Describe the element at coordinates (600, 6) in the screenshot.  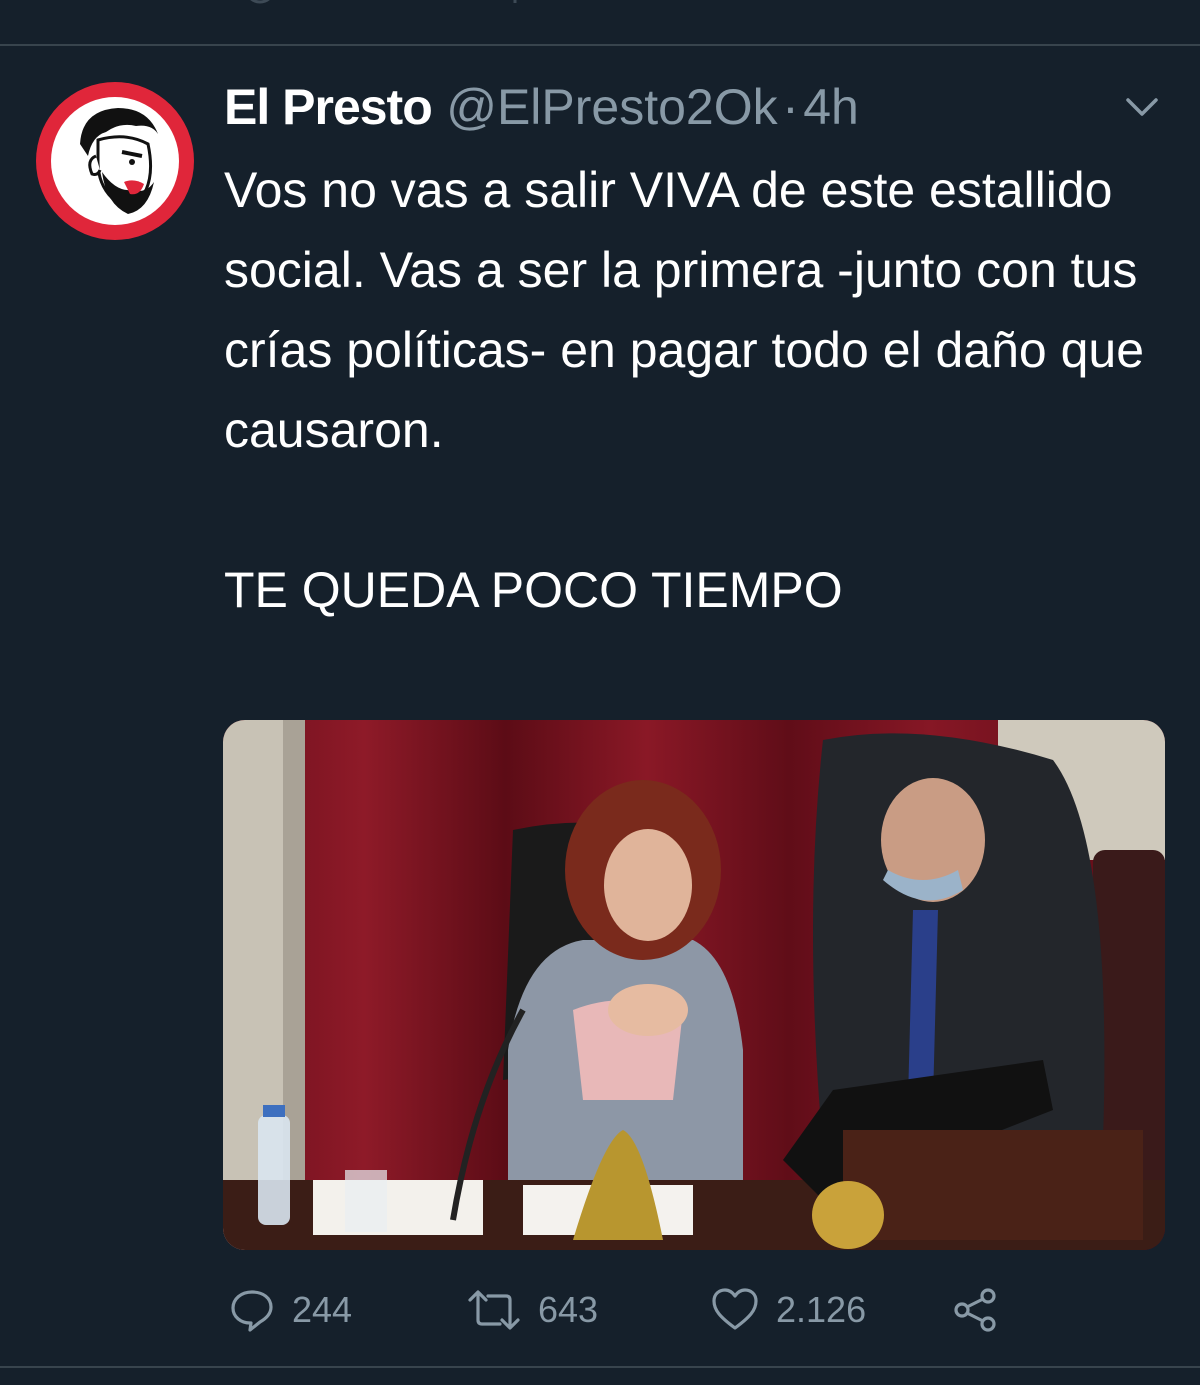
I see `previous-tweet-actions` at that location.